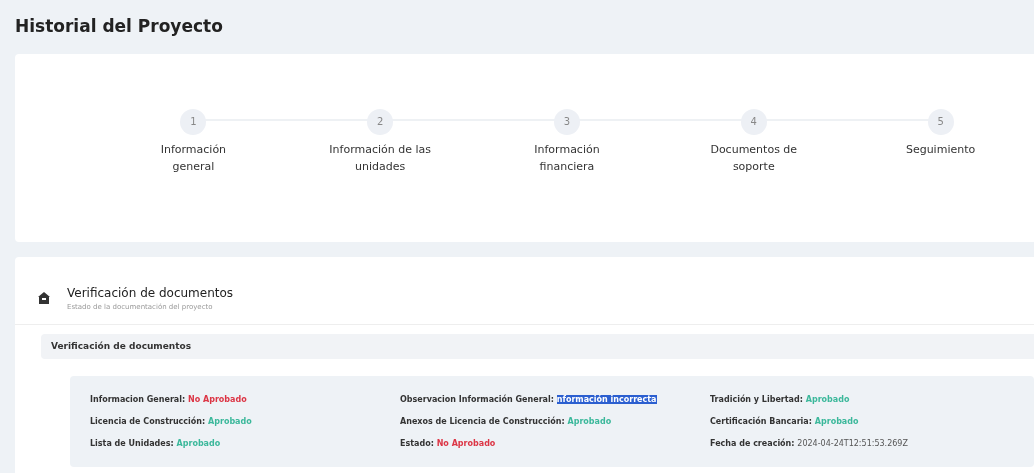 The image size is (1034, 473). What do you see at coordinates (780, 399) in the screenshot?
I see `field-text: Tradición y Libertad: Aprobado` at bounding box center [780, 399].